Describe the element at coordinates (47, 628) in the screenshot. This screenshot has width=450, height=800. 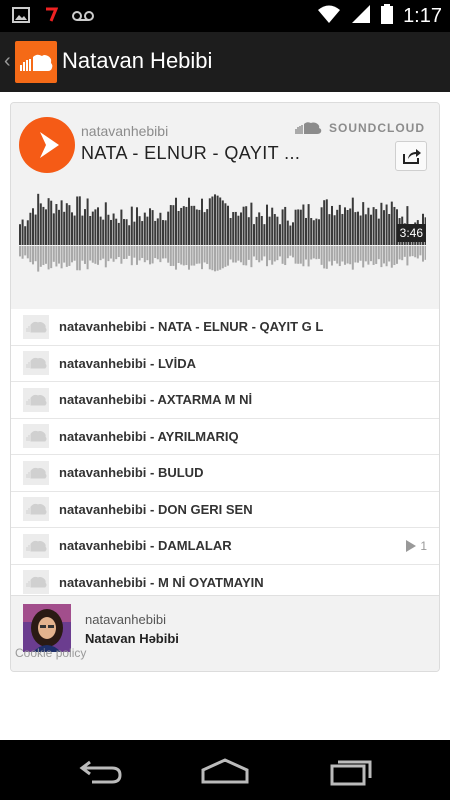
I see `avatar` at that location.